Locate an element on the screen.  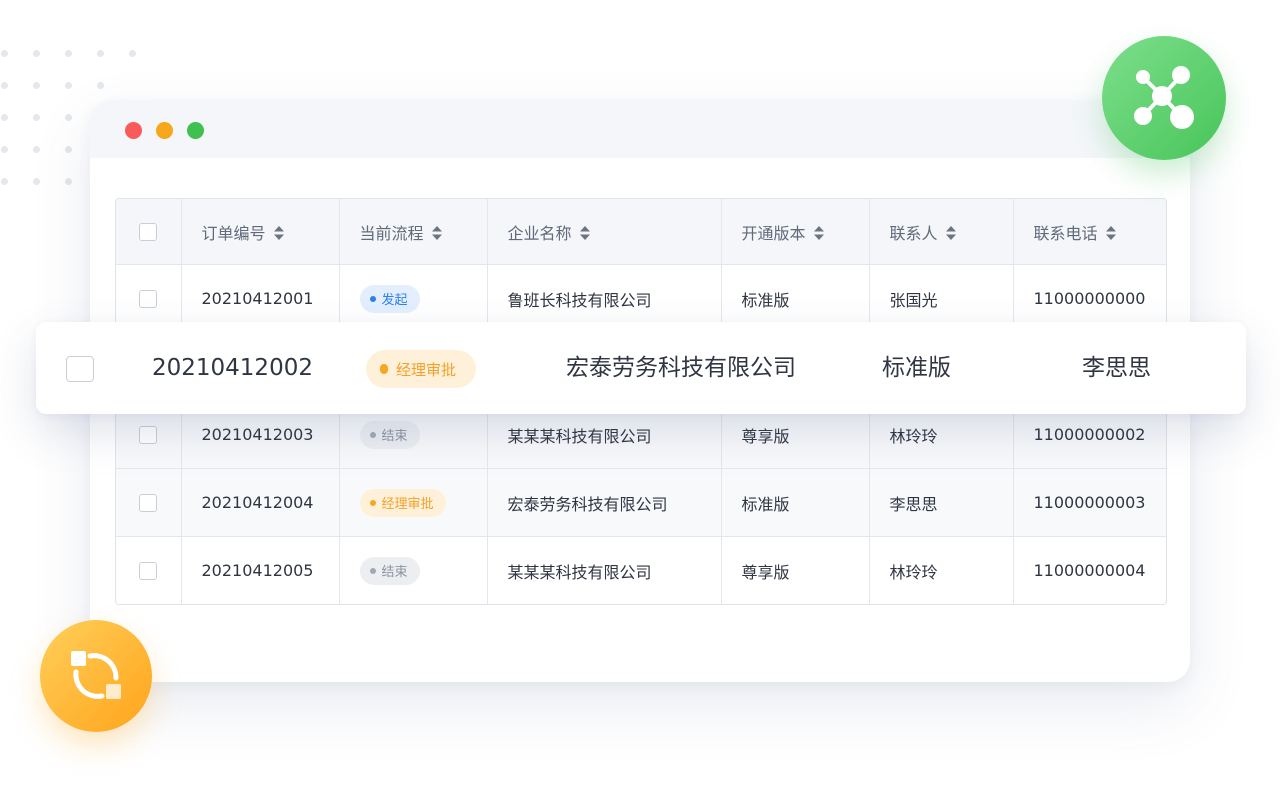
column-header-company: 企业名称 is located at coordinates (604, 232).